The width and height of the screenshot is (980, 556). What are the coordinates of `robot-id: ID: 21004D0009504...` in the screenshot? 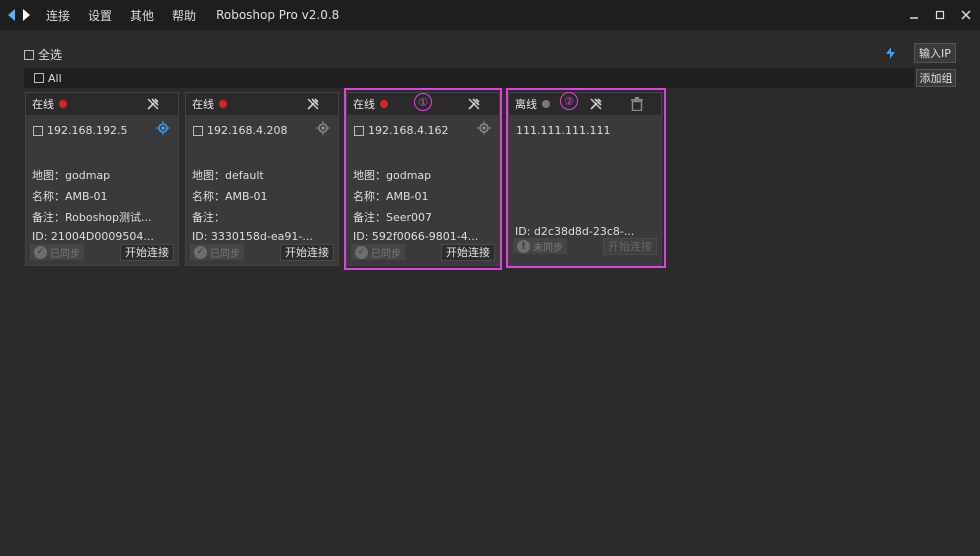 It's located at (93, 236).